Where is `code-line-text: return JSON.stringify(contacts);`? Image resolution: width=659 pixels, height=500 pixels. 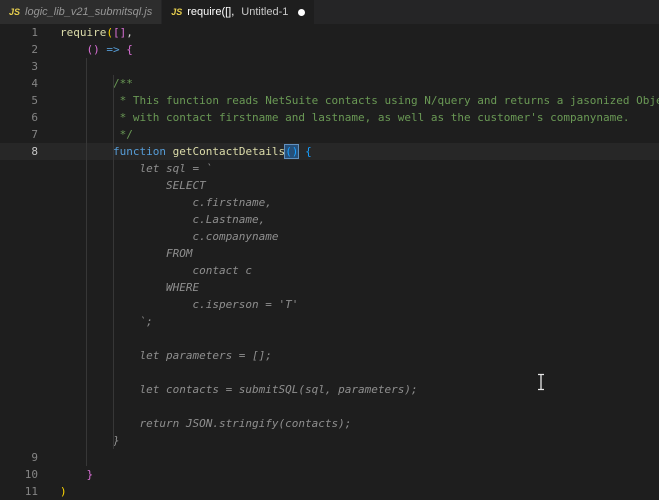 code-line-text: return JSON.stringify(contacts); is located at coordinates (206, 423).